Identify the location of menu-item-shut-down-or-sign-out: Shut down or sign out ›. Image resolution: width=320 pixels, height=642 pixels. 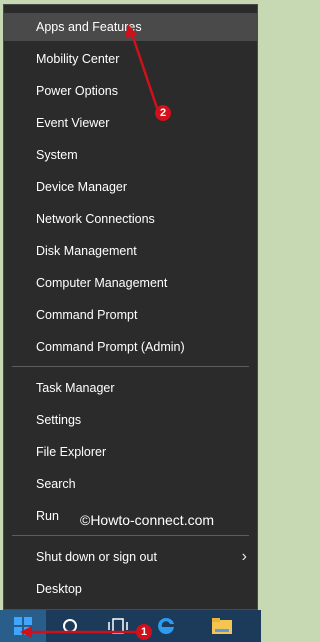
(130, 557).